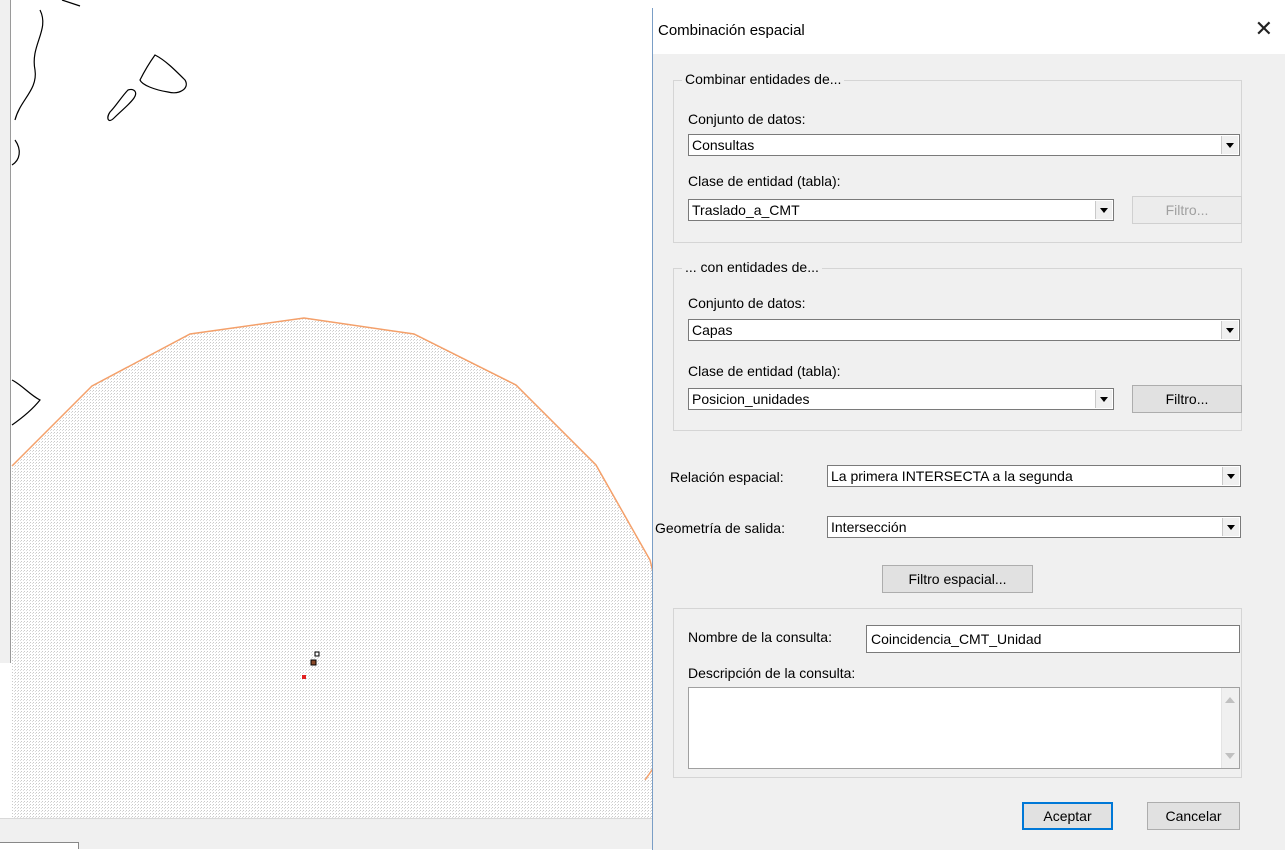 This screenshot has height=850, width=1285. Describe the element at coordinates (869, 527) in the screenshot. I see `geometry-combo-value: Intersección` at that location.